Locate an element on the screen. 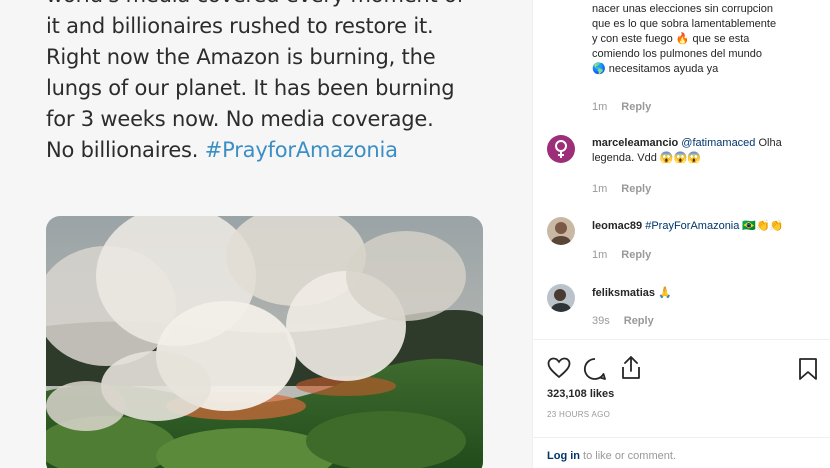 The width and height of the screenshot is (830, 468). comment-body: Olha is located at coordinates (768, 143).